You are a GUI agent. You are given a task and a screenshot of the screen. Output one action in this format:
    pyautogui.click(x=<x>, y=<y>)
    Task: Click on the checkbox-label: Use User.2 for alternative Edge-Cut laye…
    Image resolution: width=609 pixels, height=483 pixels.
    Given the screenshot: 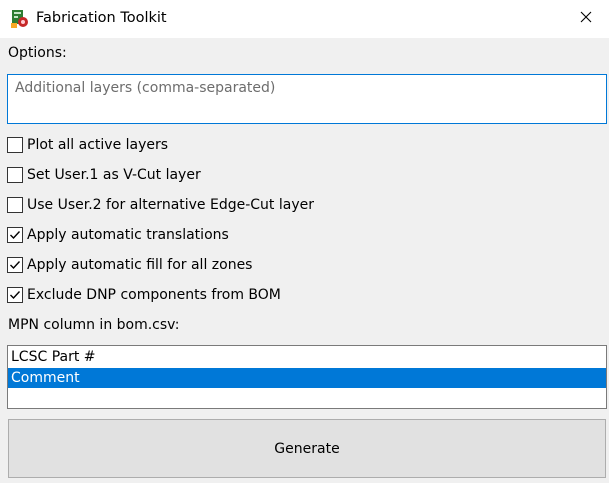 What is the action you would take?
    pyautogui.click(x=170, y=205)
    